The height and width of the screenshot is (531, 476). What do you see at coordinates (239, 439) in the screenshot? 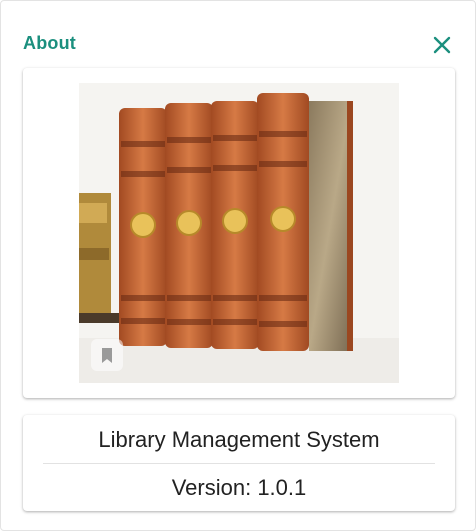
I see `app-name: Library Management System` at bounding box center [239, 439].